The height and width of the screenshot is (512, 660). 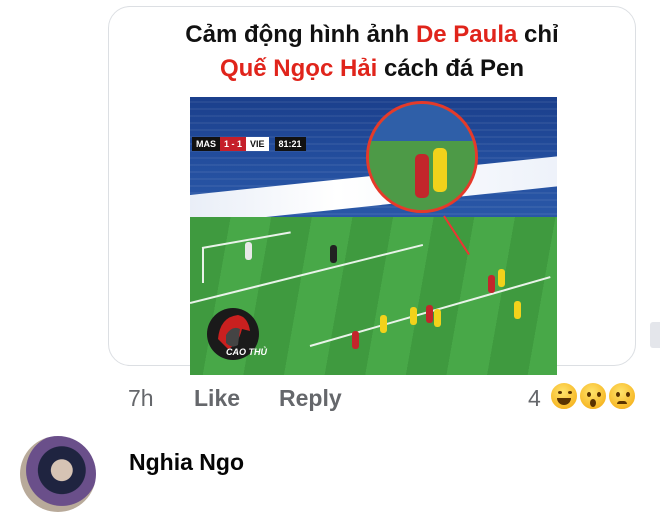 What do you see at coordinates (655, 335) in the screenshot?
I see `scroll-edge` at bounding box center [655, 335].